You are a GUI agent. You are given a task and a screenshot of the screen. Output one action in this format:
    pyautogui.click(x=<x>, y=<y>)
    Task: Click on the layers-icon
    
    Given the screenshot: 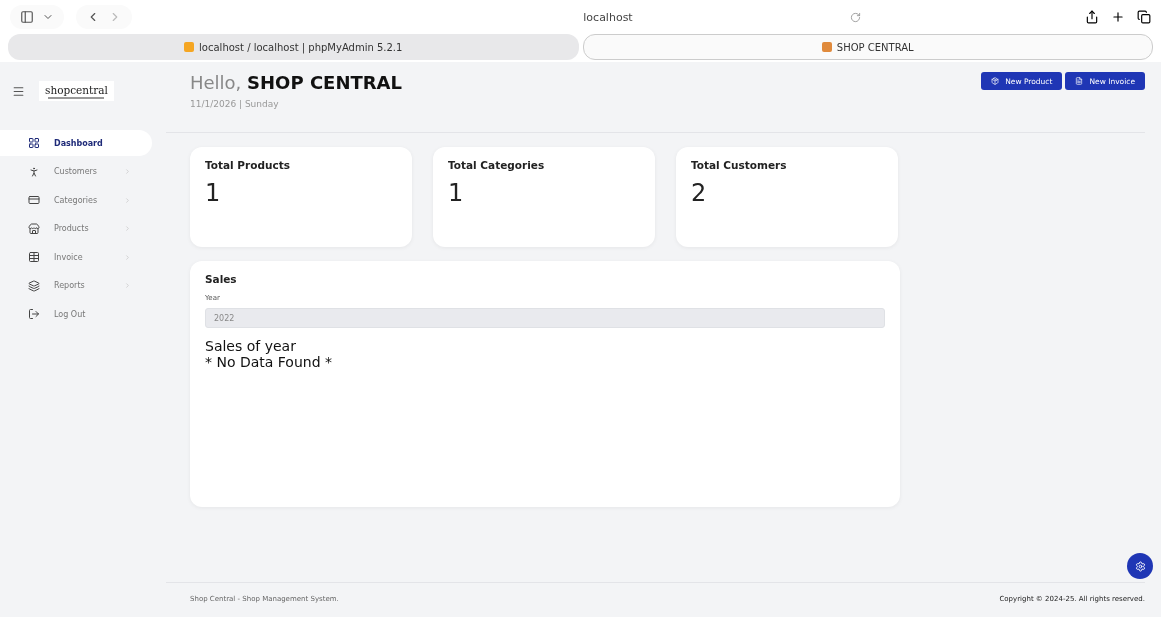 What is the action you would take?
    pyautogui.click(x=34, y=285)
    